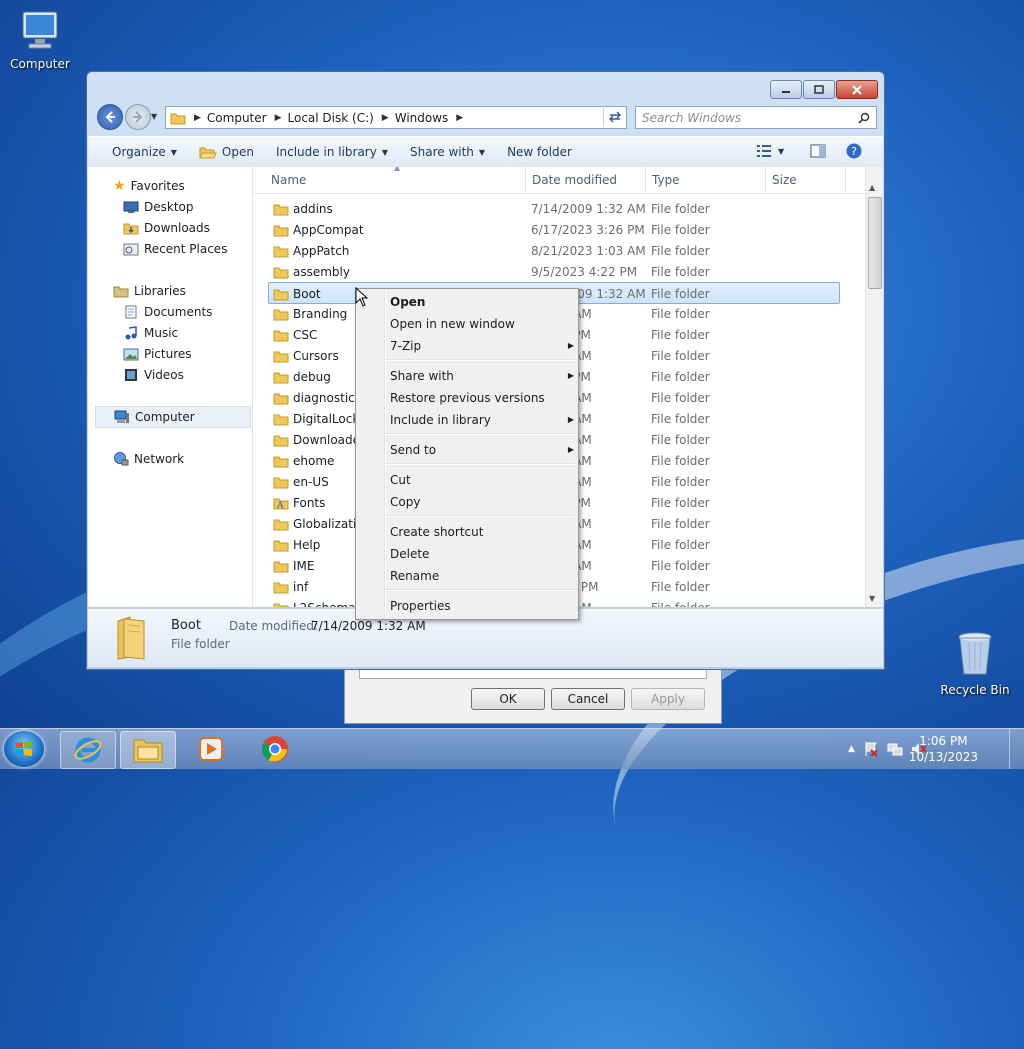 The width and height of the screenshot is (1024, 1049). I want to click on scroll-down-icon: ▼, so click(872, 598).